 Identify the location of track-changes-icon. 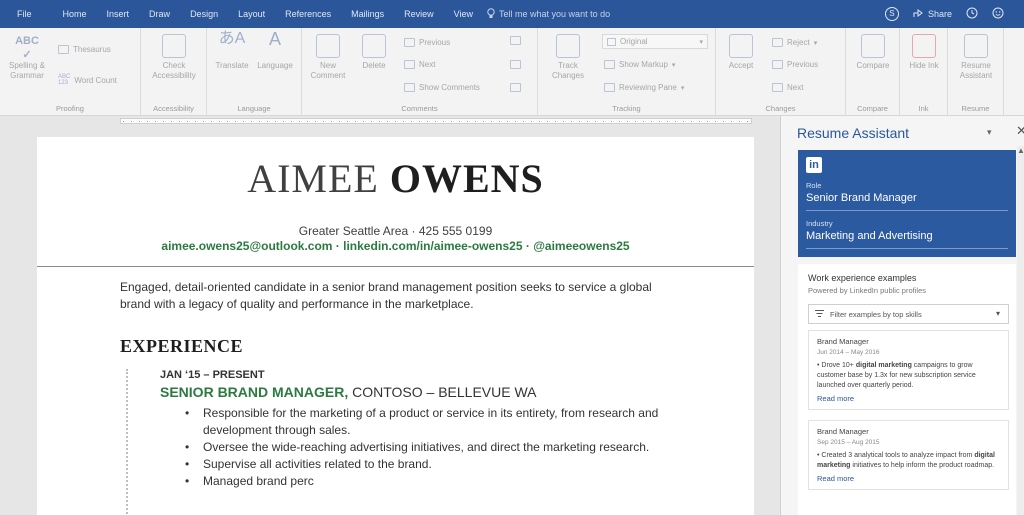
(568, 46).